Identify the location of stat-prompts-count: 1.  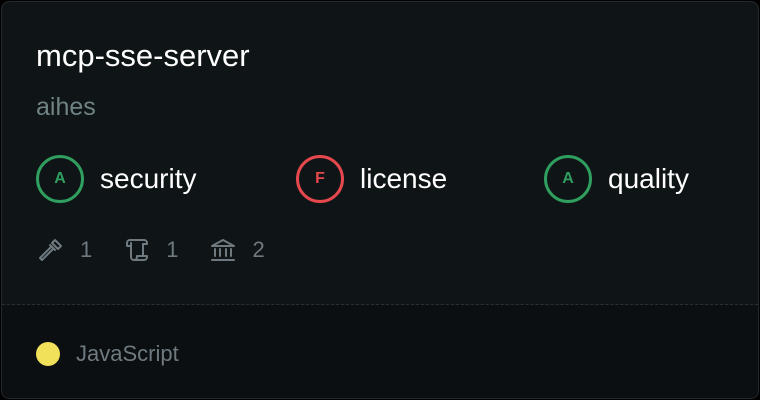
(172, 249).